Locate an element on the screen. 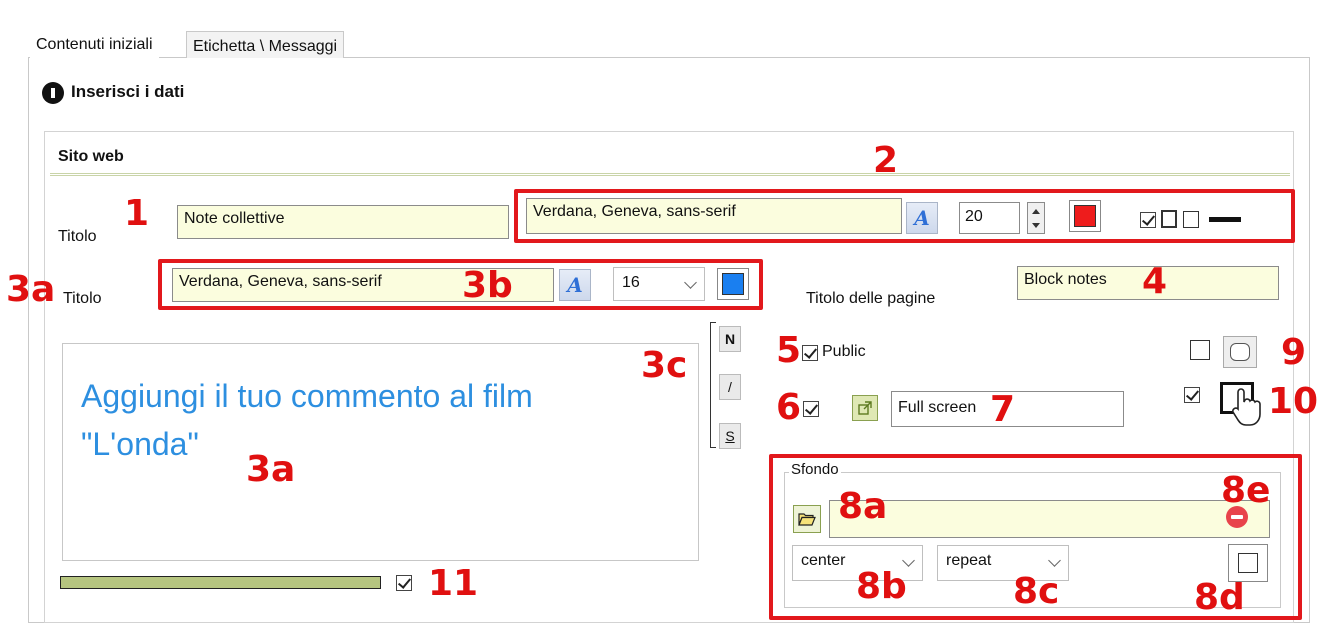 Image resolution: width=1333 pixels, height=632 pixels. annotation-9: 9 is located at coordinates (1294, 352).